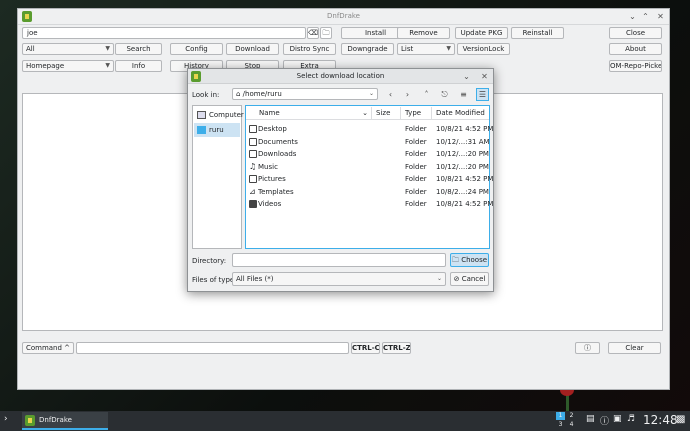 This screenshot has height=431, width=690. What do you see at coordinates (253, 129) in the screenshot?
I see `desktop-folder-icon` at bounding box center [253, 129].